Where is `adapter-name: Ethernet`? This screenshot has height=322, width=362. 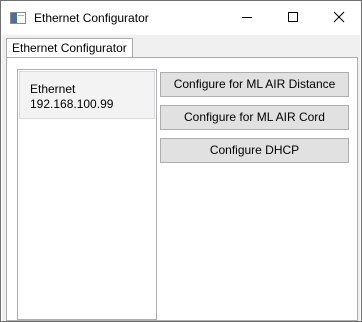 adapter-name: Ethernet is located at coordinates (53, 89).